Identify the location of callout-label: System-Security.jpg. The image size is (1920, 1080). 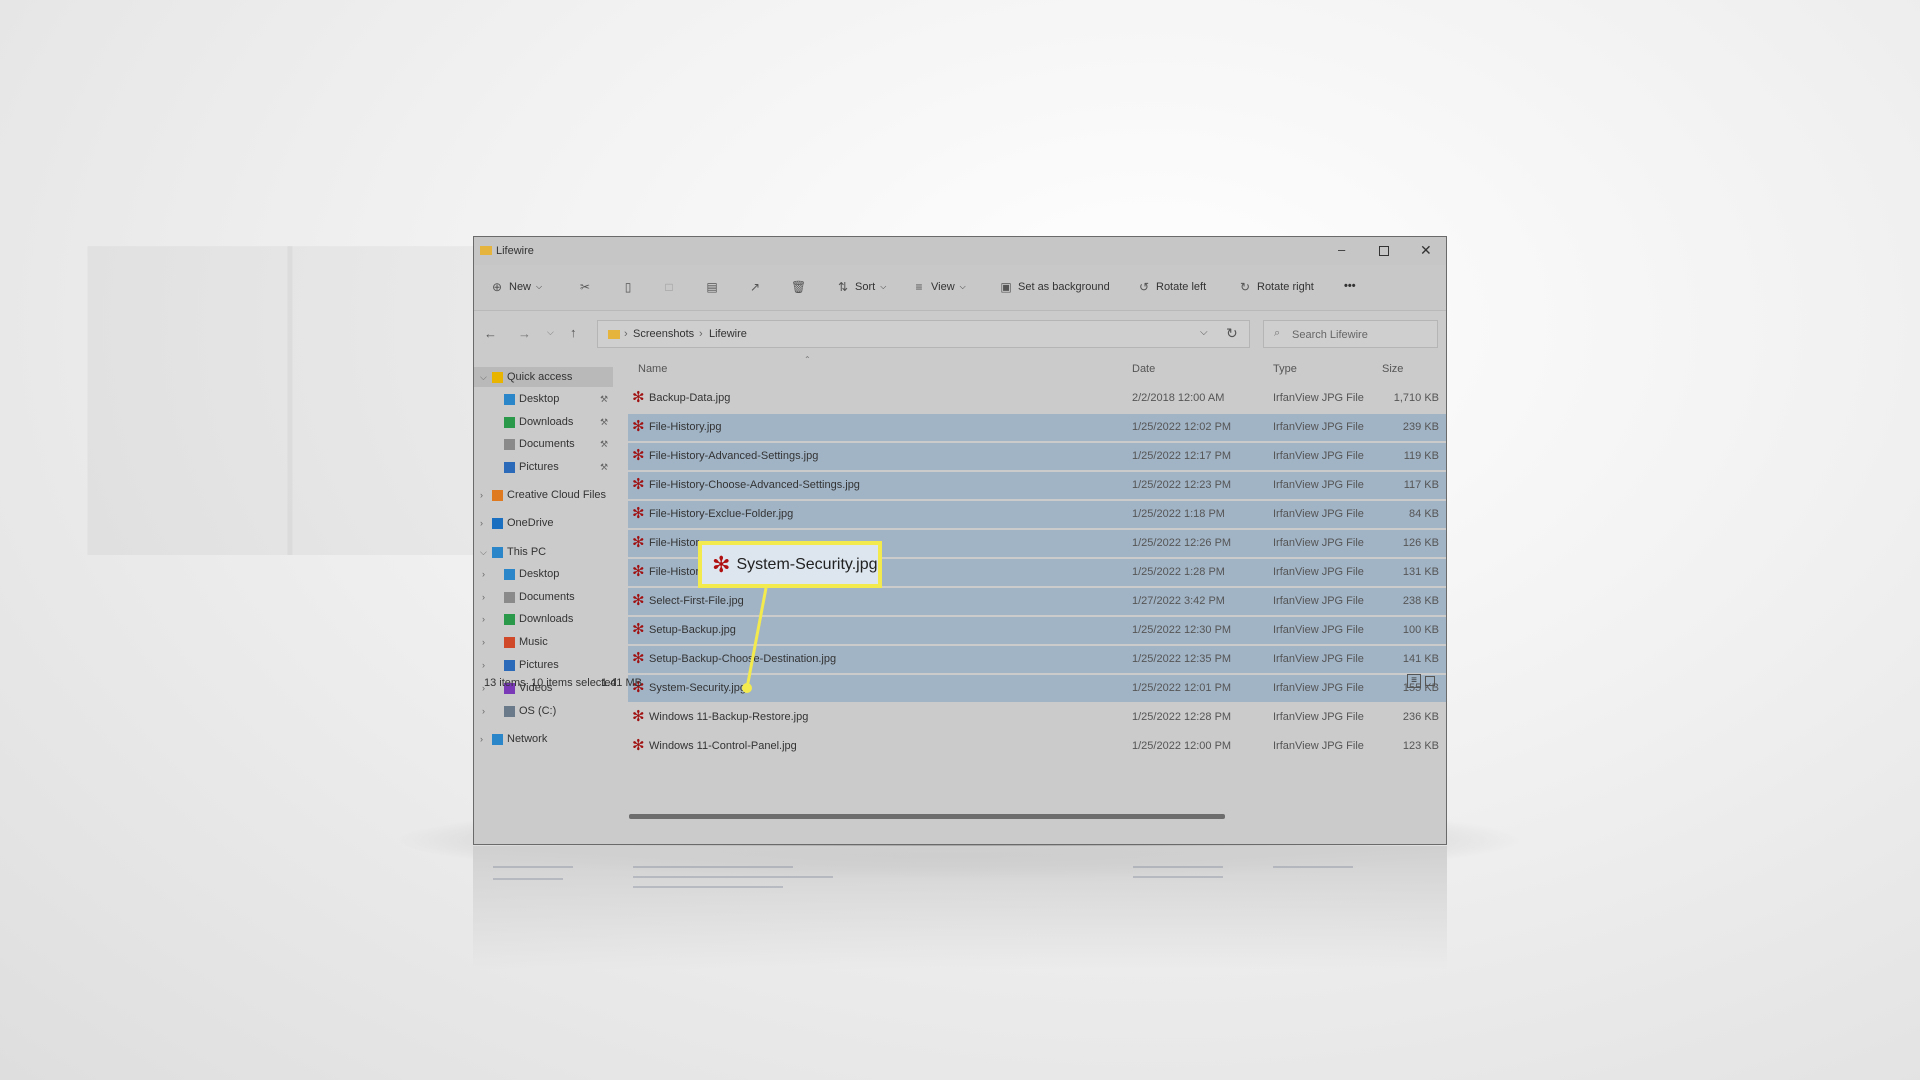
(807, 564).